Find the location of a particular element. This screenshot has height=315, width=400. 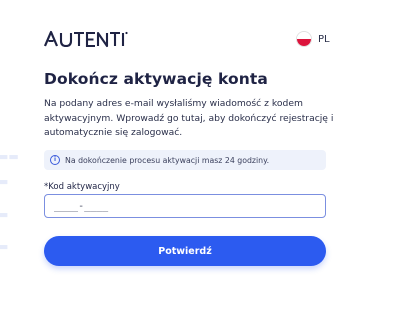

poland-flag-icon is located at coordinates (304, 39).